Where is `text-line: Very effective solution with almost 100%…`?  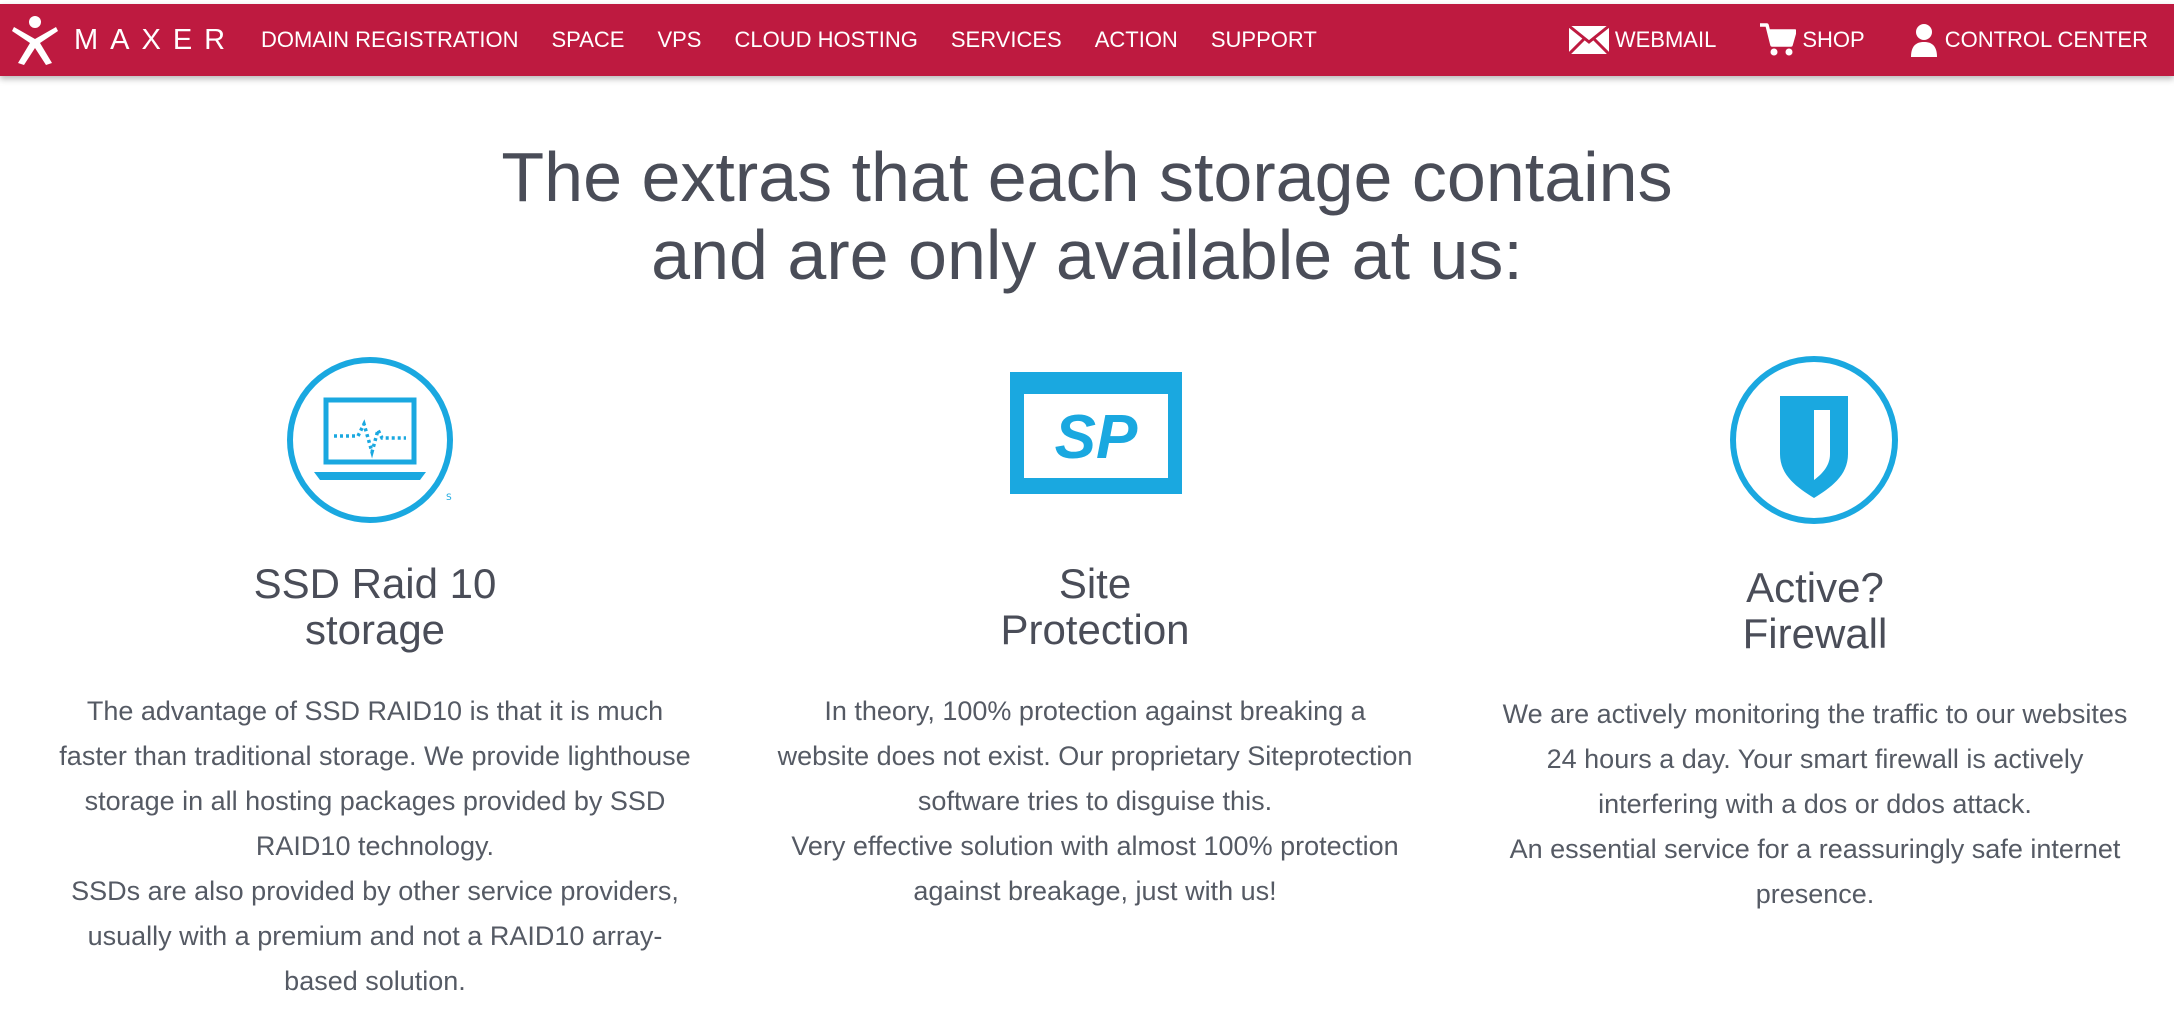
text-line: Very effective solution with almost 100%… is located at coordinates (1095, 846).